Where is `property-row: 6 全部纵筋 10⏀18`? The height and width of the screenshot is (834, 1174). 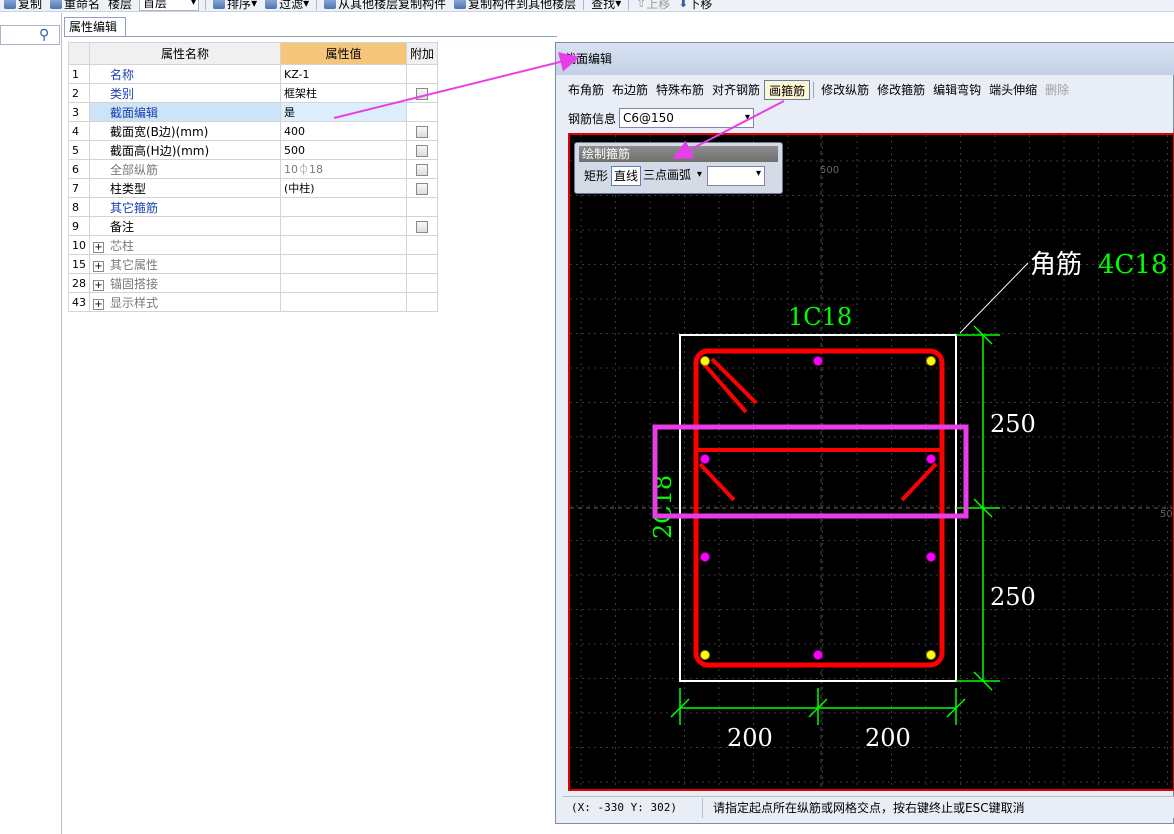 property-row: 6 全部纵筋 10⏀18 is located at coordinates (253, 169).